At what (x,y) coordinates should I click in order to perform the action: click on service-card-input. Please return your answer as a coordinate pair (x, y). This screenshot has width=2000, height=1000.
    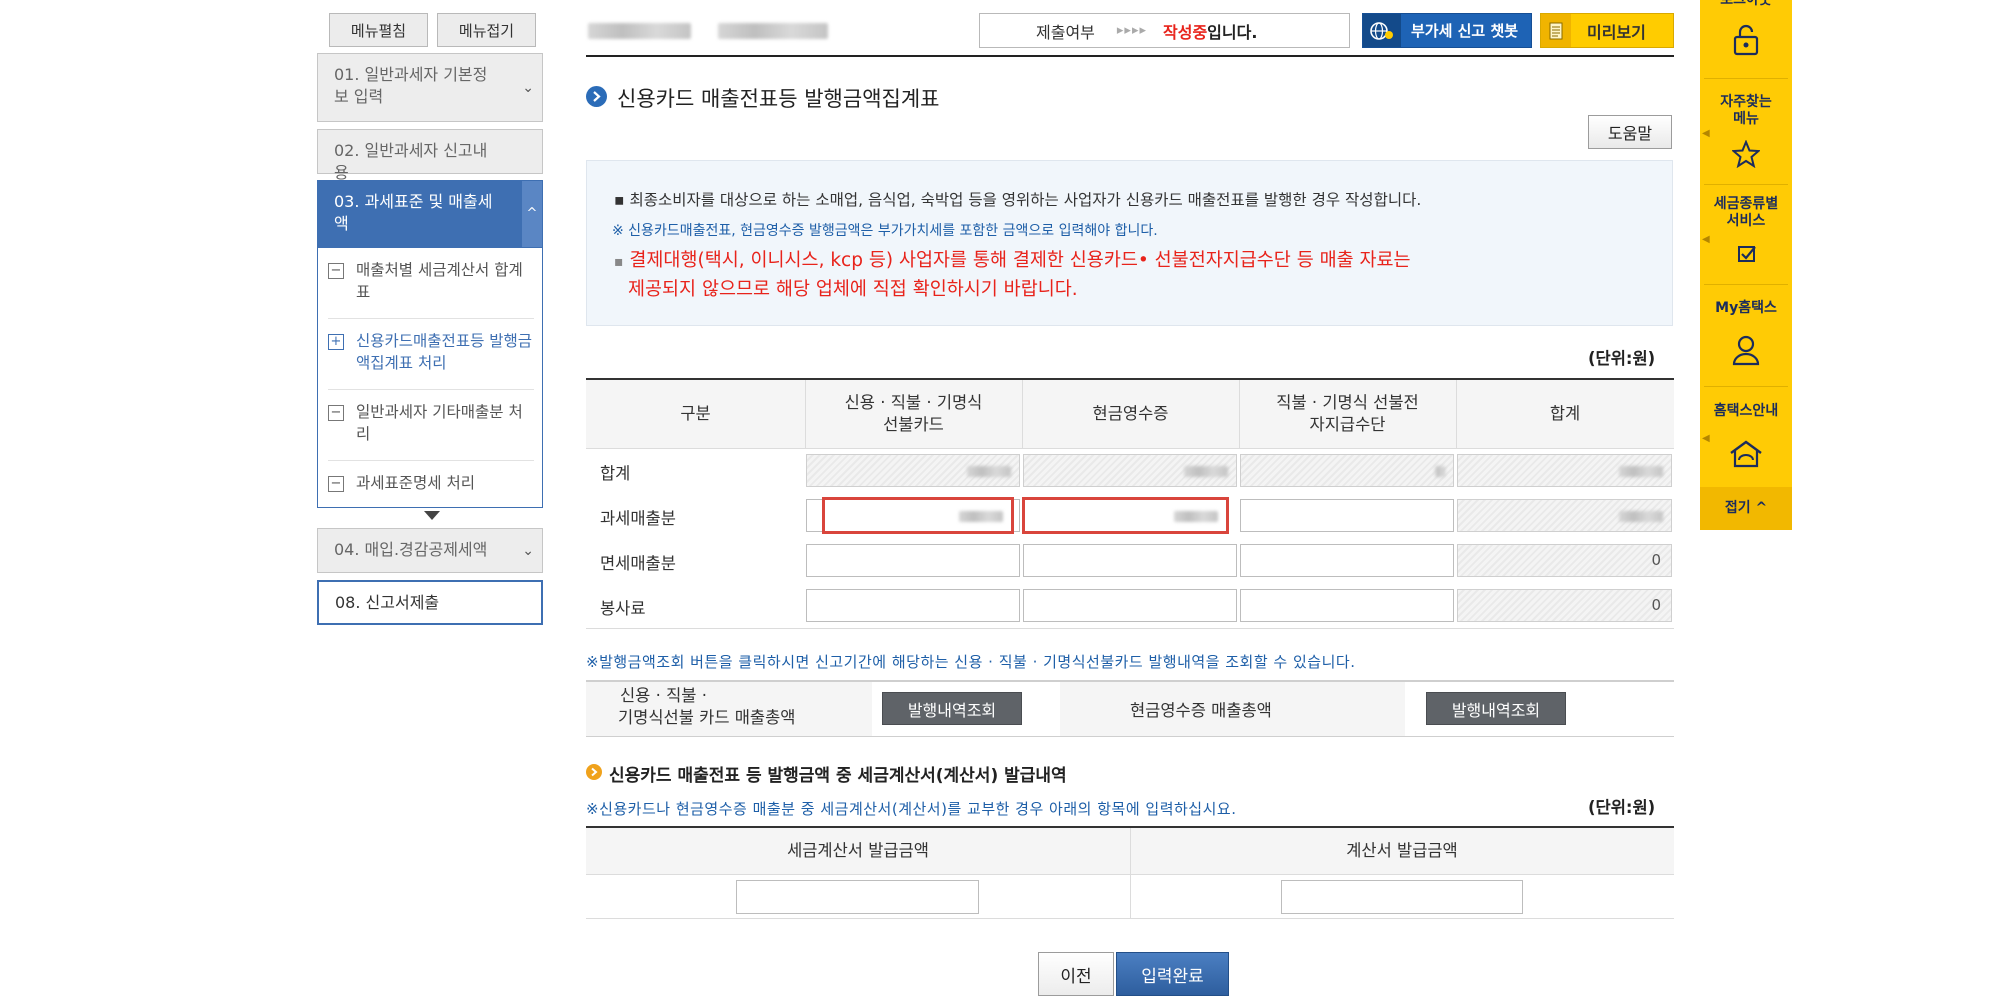
    Looking at the image, I should click on (913, 605).